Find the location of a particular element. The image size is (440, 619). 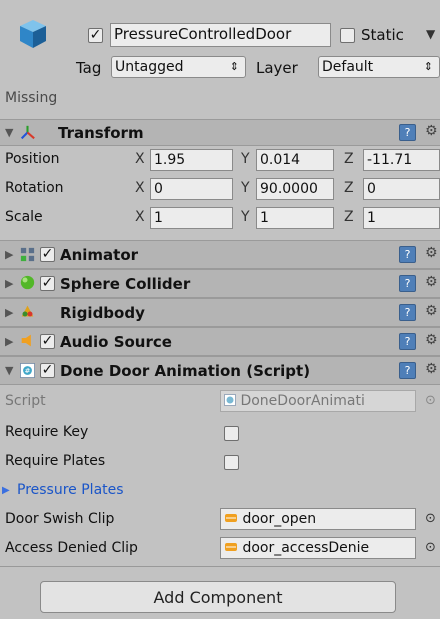

tag-value: Untagged is located at coordinates (149, 67).